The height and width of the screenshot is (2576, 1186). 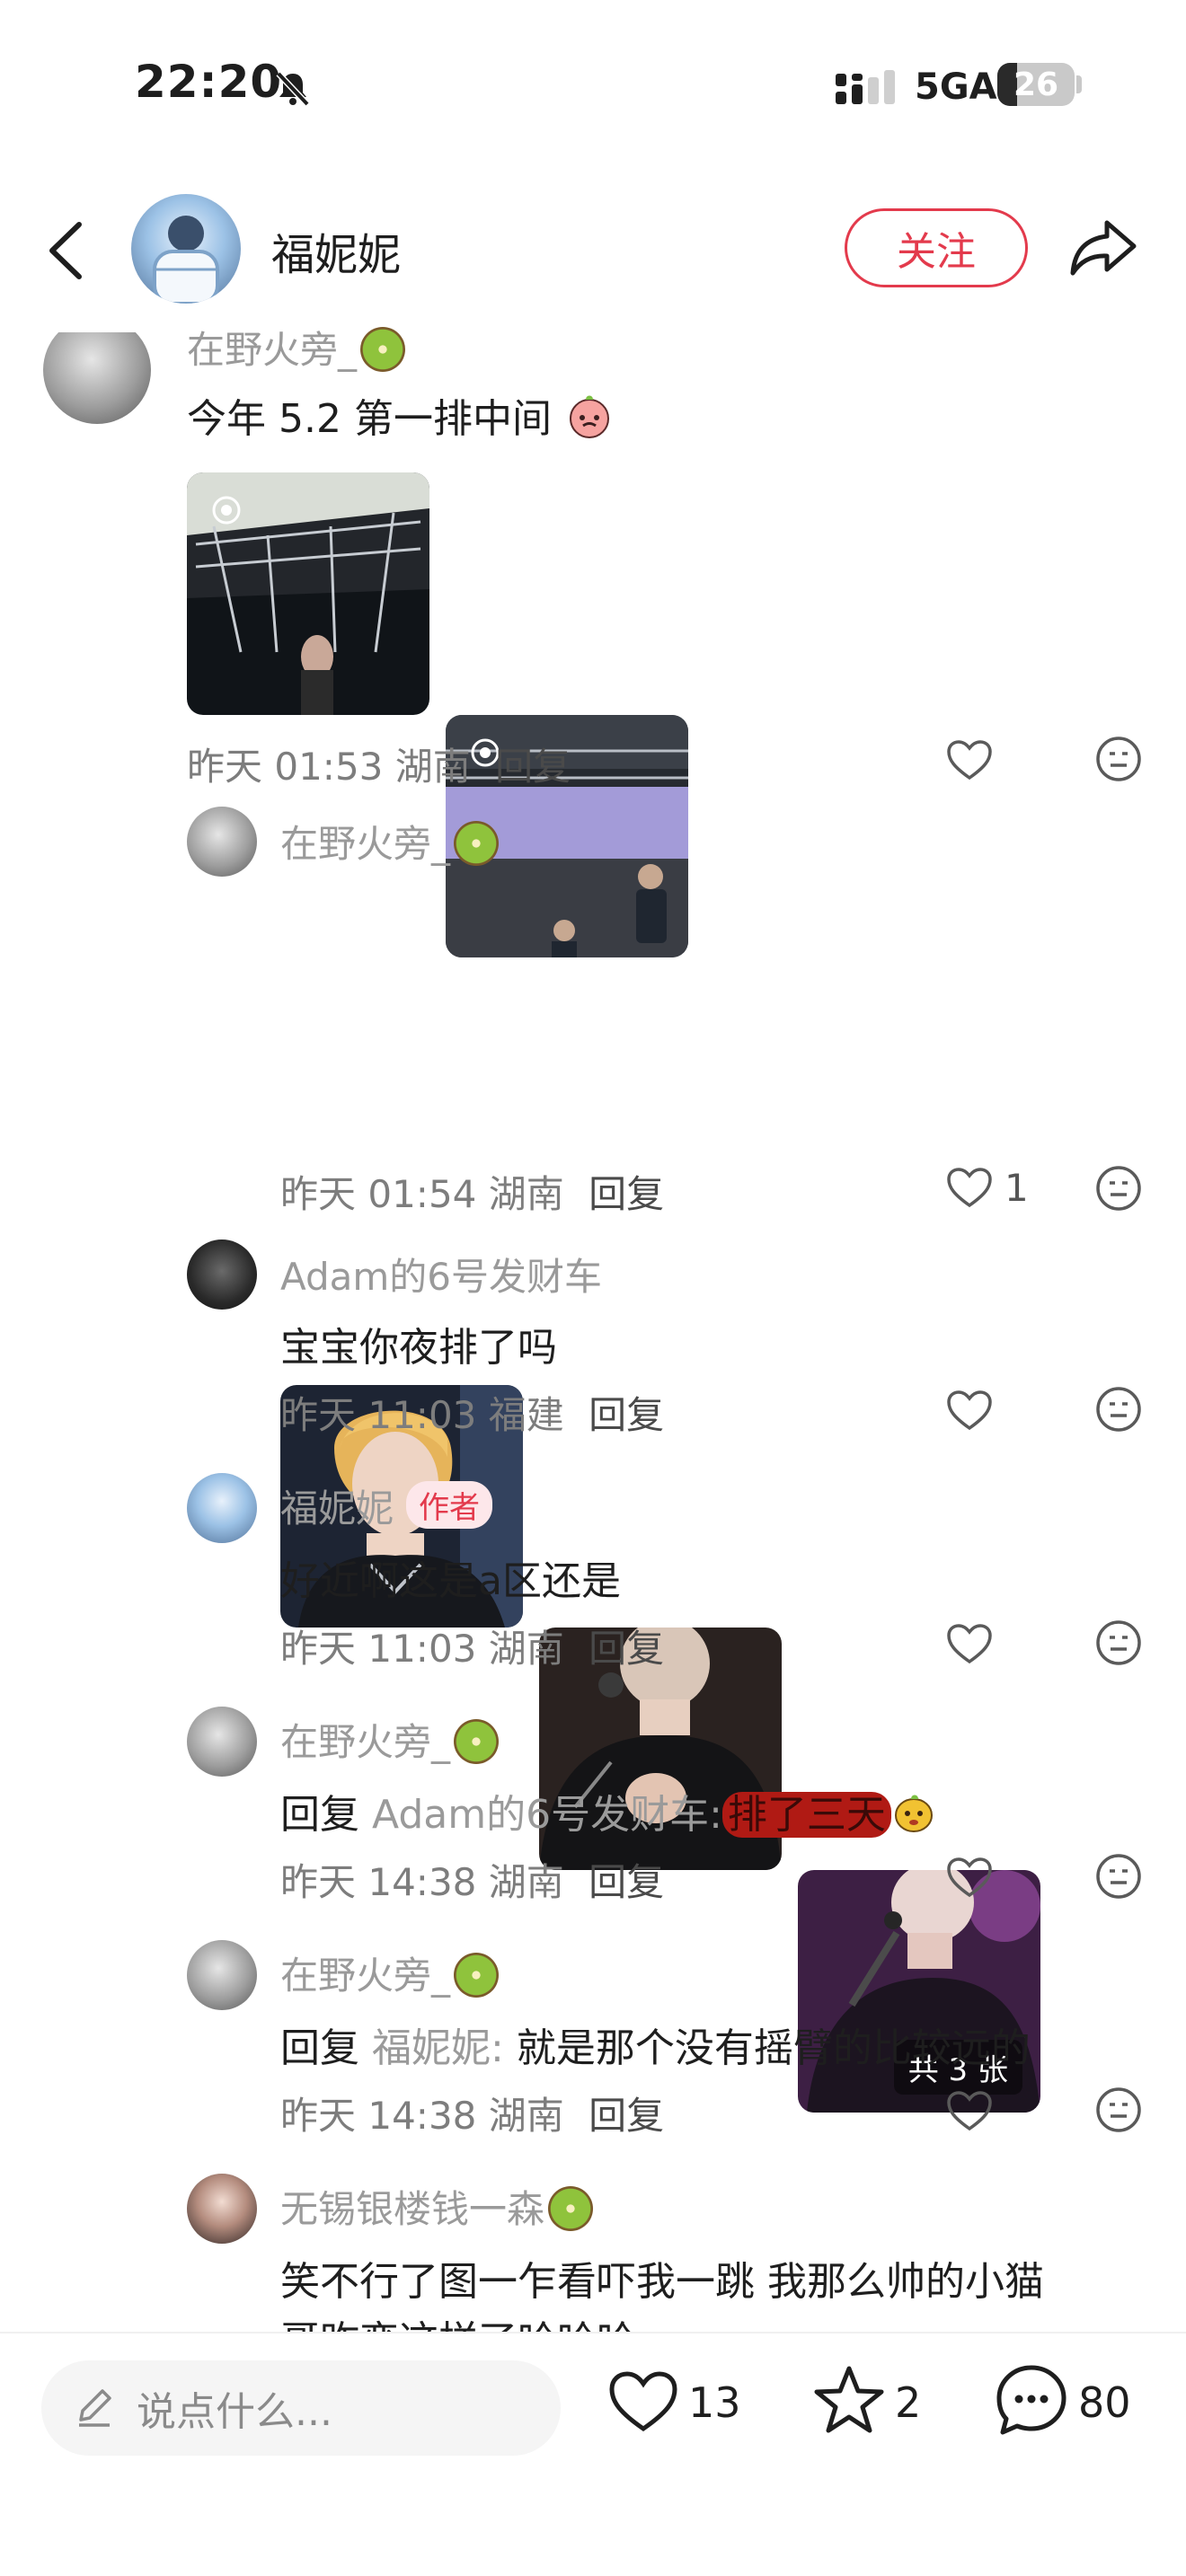 What do you see at coordinates (186, 249) in the screenshot?
I see `author-avatar` at bounding box center [186, 249].